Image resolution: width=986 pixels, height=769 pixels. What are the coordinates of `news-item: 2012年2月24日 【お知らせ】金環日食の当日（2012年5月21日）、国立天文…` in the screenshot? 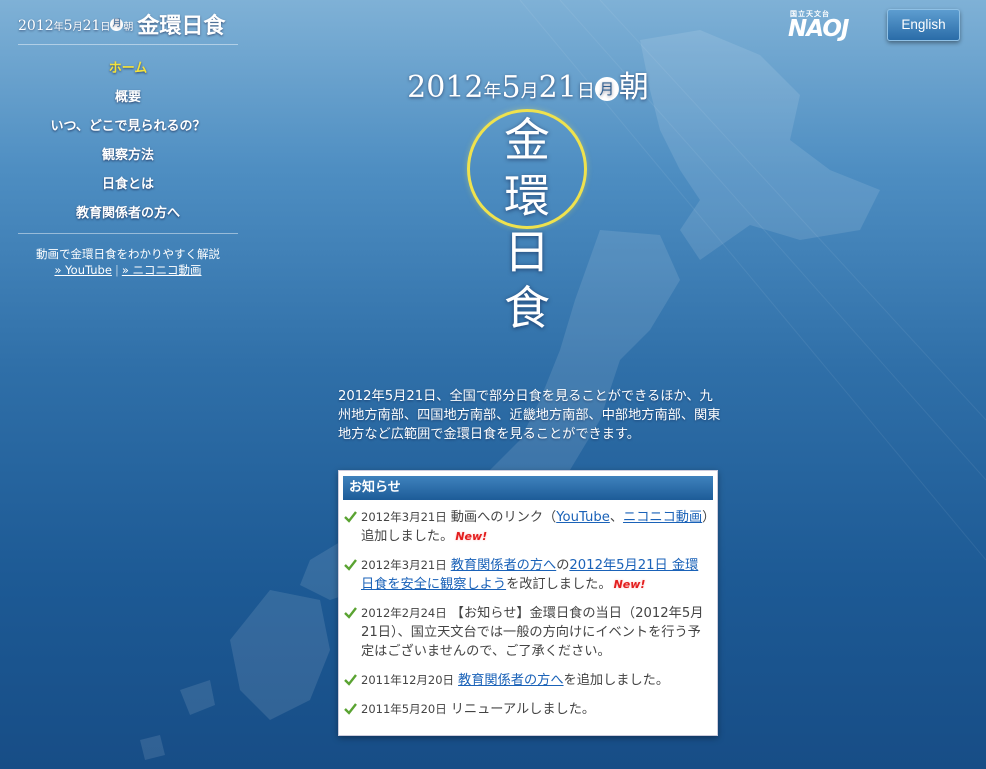 It's located at (526, 632).